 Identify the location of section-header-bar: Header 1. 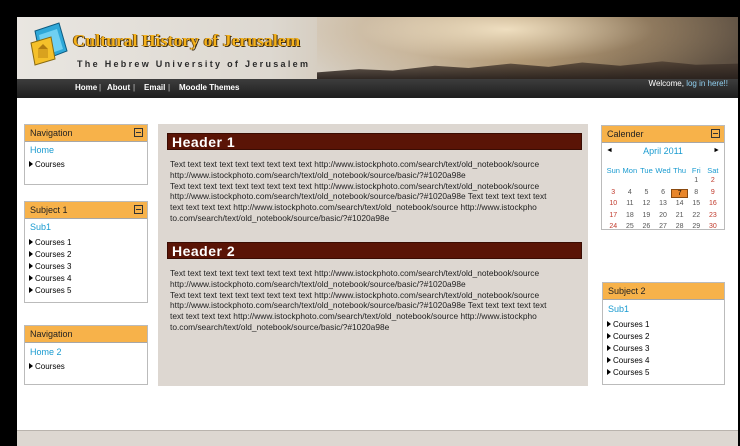
(374, 141).